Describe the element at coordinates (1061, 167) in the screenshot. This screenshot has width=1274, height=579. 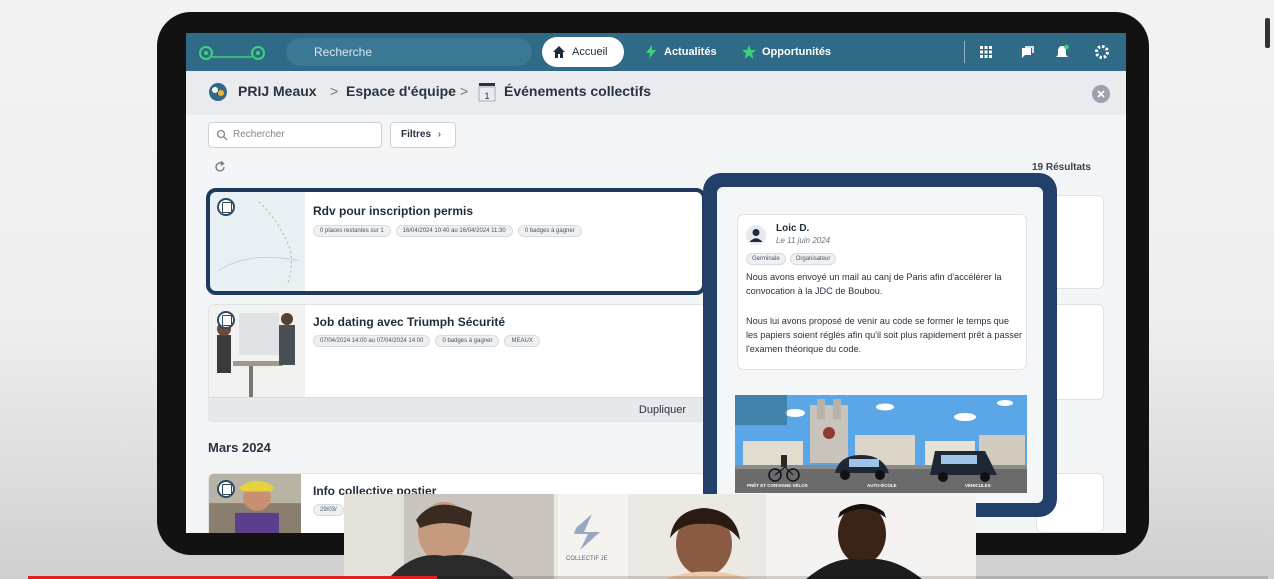
I see `results-count: 19 Résultats` at that location.